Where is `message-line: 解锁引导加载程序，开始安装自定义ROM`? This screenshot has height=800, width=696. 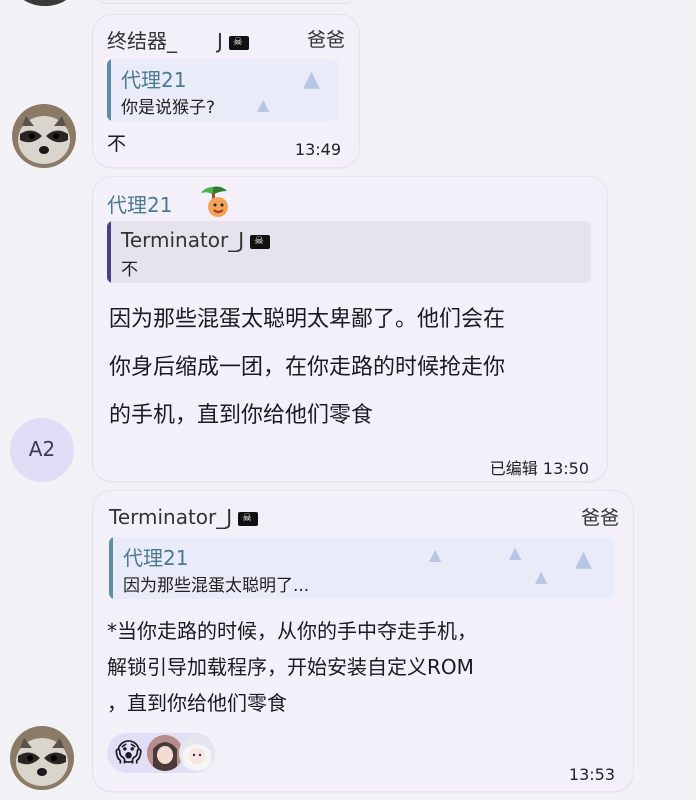
message-line: 解锁引导加载程序，开始安装自定义ROM is located at coordinates (290, 667).